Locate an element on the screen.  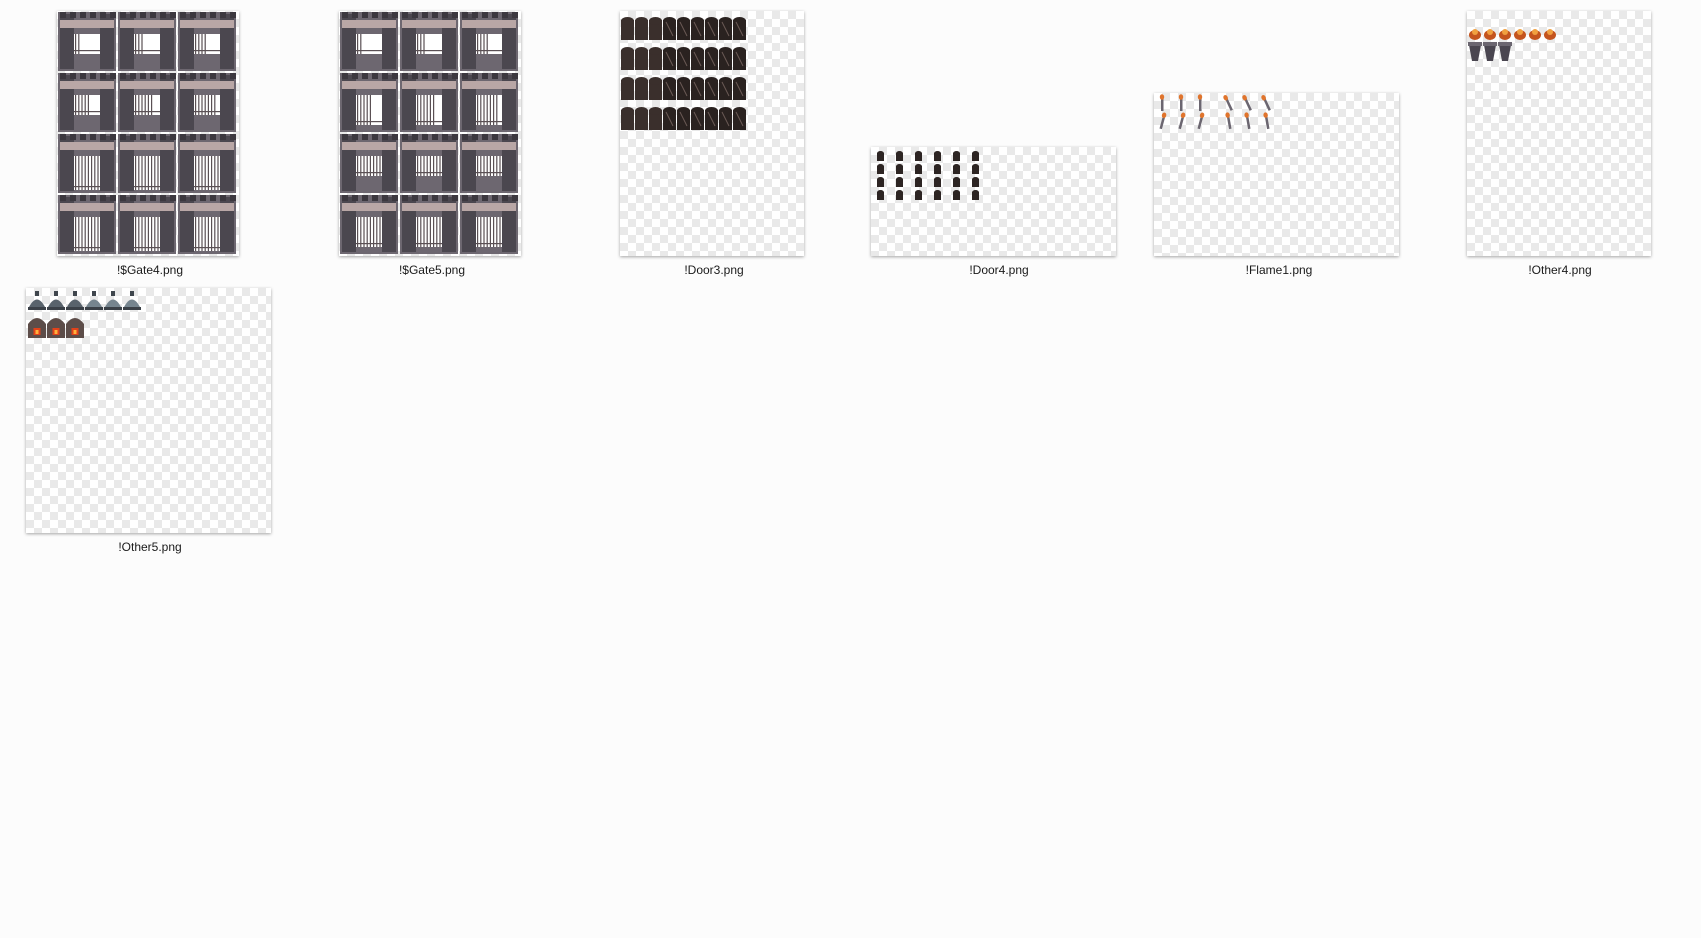
door3-thumbnail is located at coordinates (712, 133).